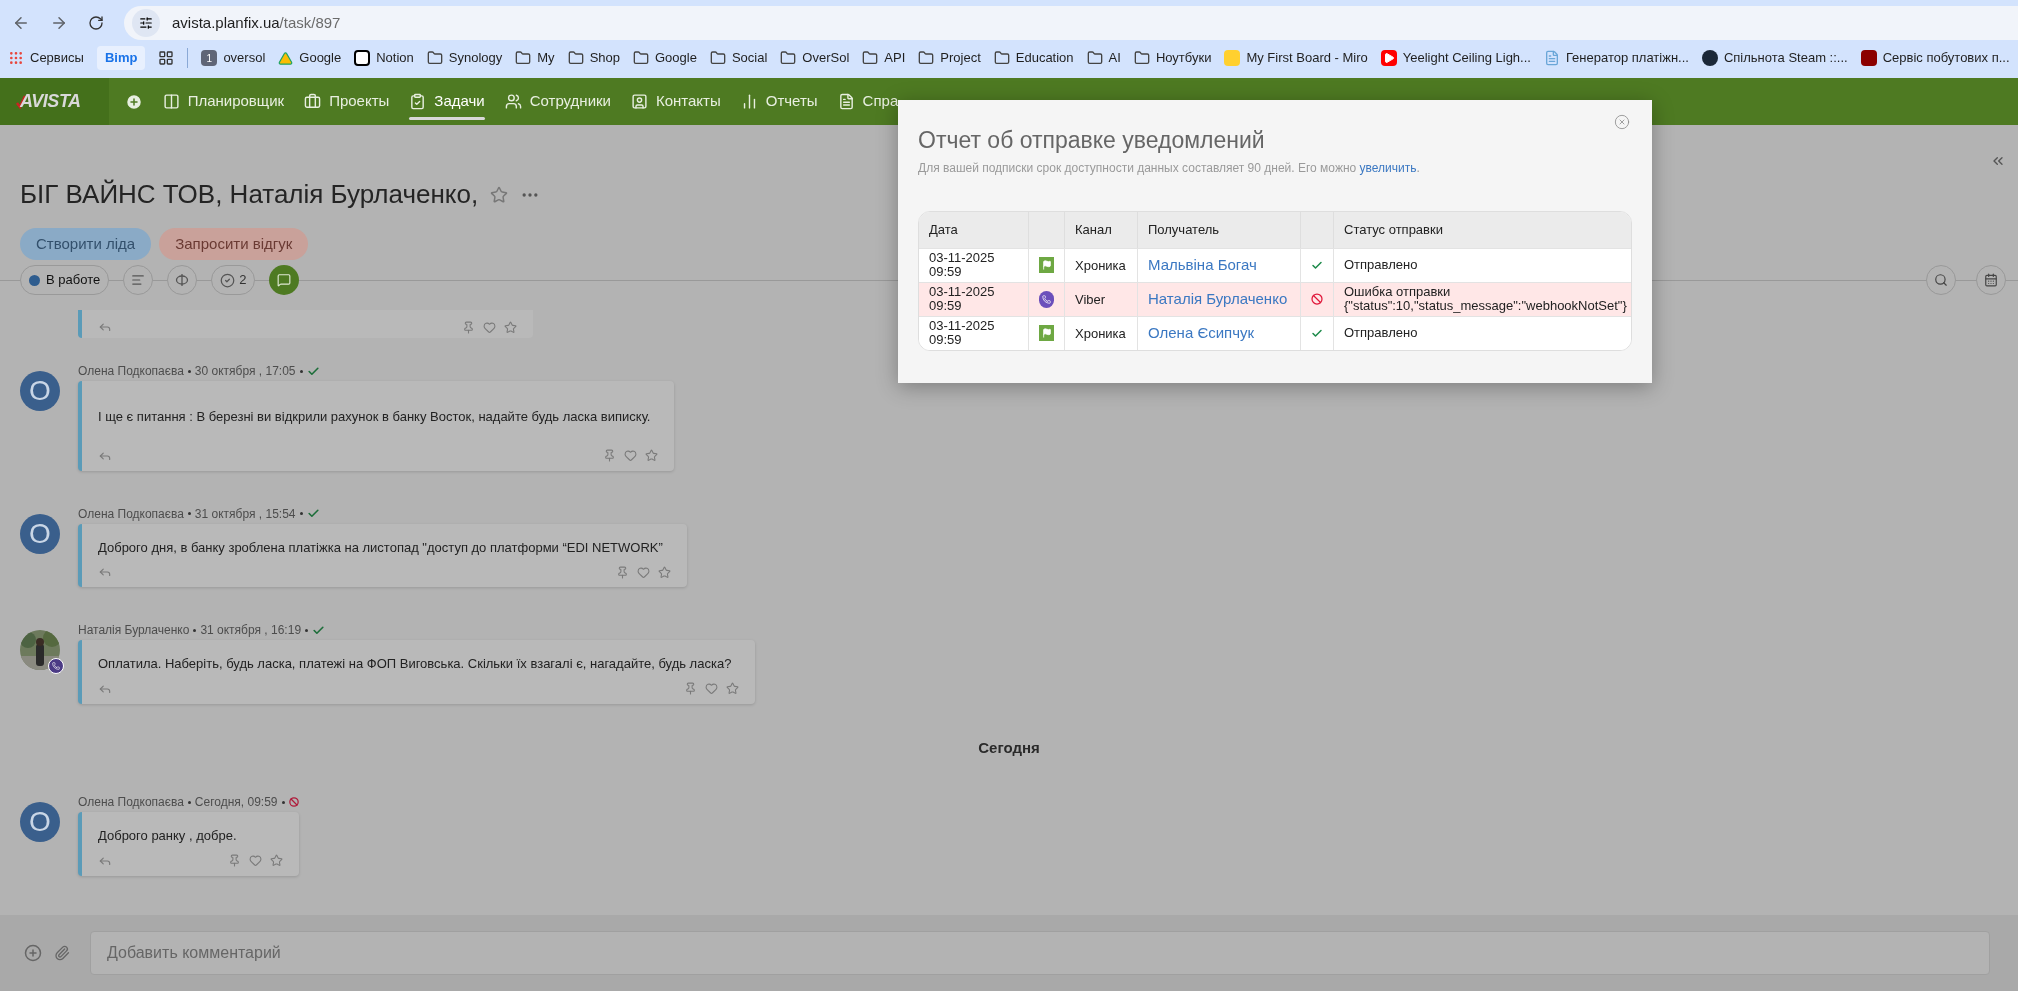  Describe the element at coordinates (1622, 122) in the screenshot. I see `close-icon` at that location.